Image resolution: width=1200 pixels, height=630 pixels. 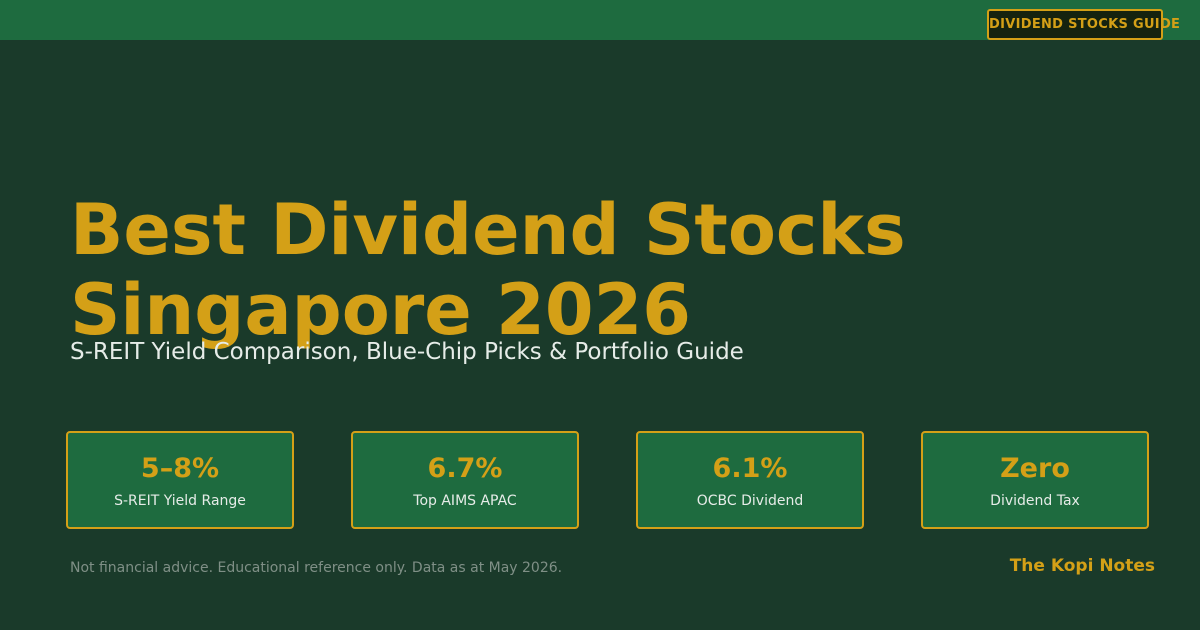 I want to click on stat-card-dividend-tax: Zero Dividend Tax, so click(x=1035, y=480).